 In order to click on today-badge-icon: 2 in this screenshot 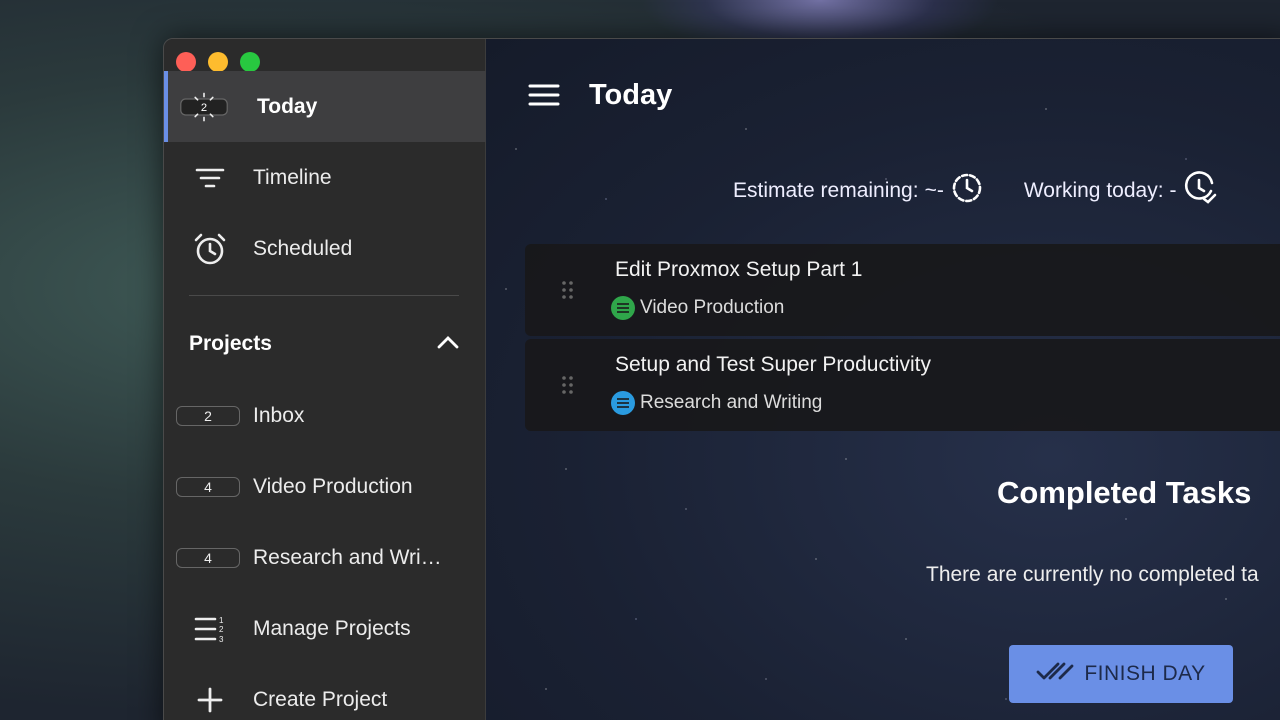, I will do `click(204, 107)`.